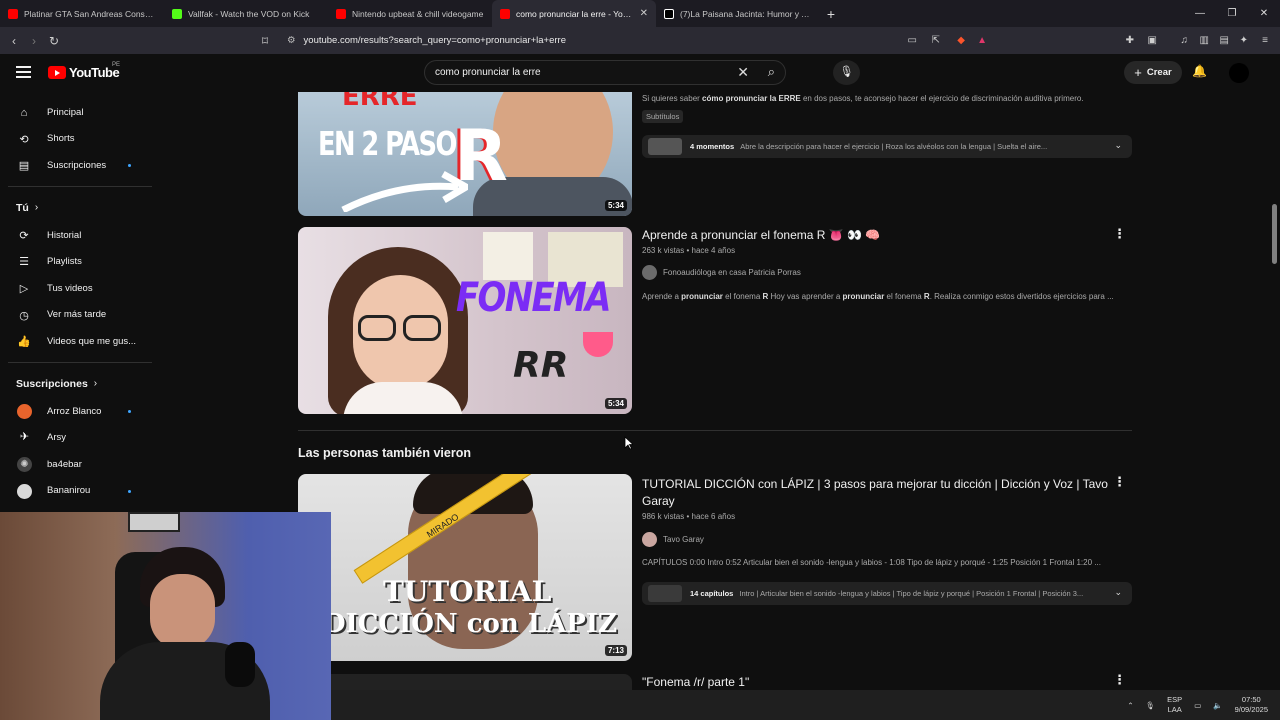 Image resolution: width=1280 pixels, height=720 pixels. What do you see at coordinates (80, 261) in the screenshot?
I see `sidebar-item-playlists: ☰ Playlists` at bounding box center [80, 261].